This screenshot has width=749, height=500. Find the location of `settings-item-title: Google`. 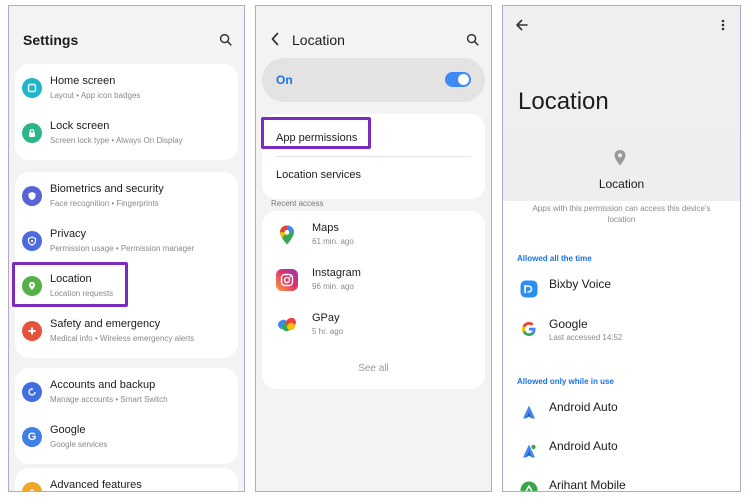

settings-item-title: Google is located at coordinates (68, 430).